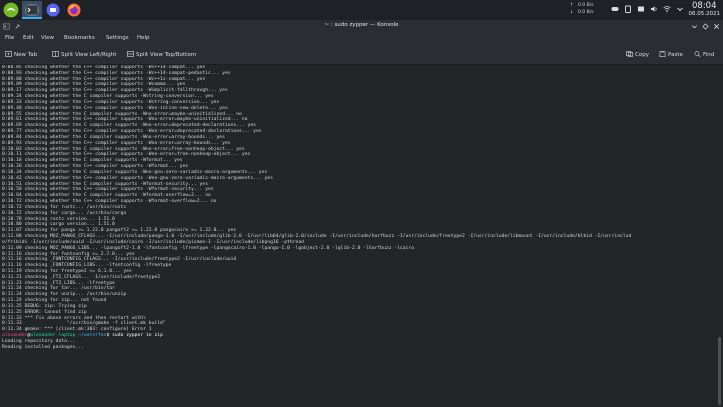  I want to click on find-label: Find, so click(709, 55).